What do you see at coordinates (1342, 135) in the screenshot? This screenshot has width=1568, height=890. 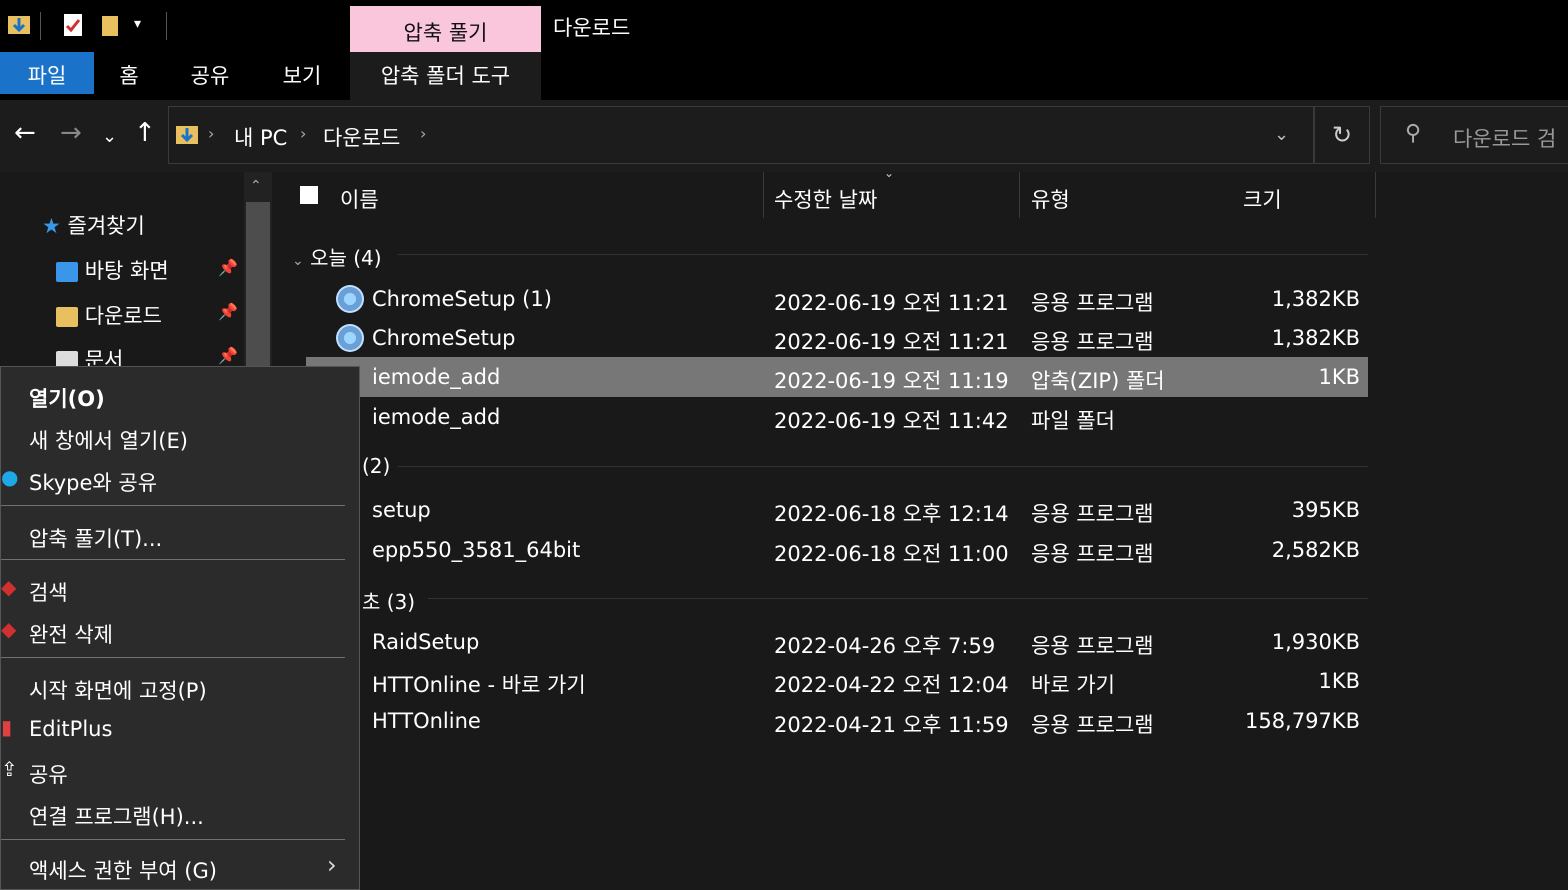 I see `refresh-icon: ↻` at bounding box center [1342, 135].